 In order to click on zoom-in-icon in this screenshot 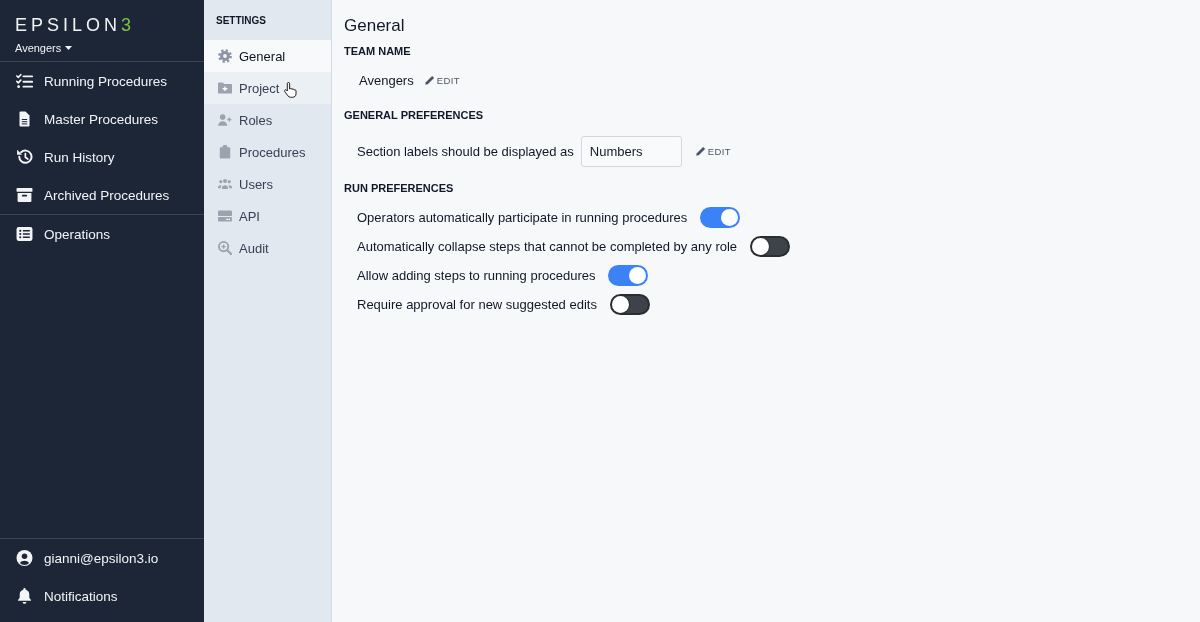, I will do `click(225, 248)`.